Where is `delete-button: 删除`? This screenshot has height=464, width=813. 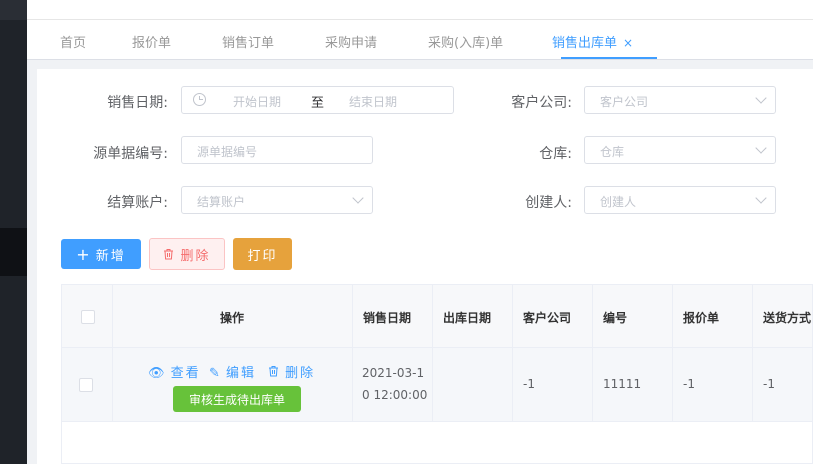 delete-button: 删除 is located at coordinates (187, 254).